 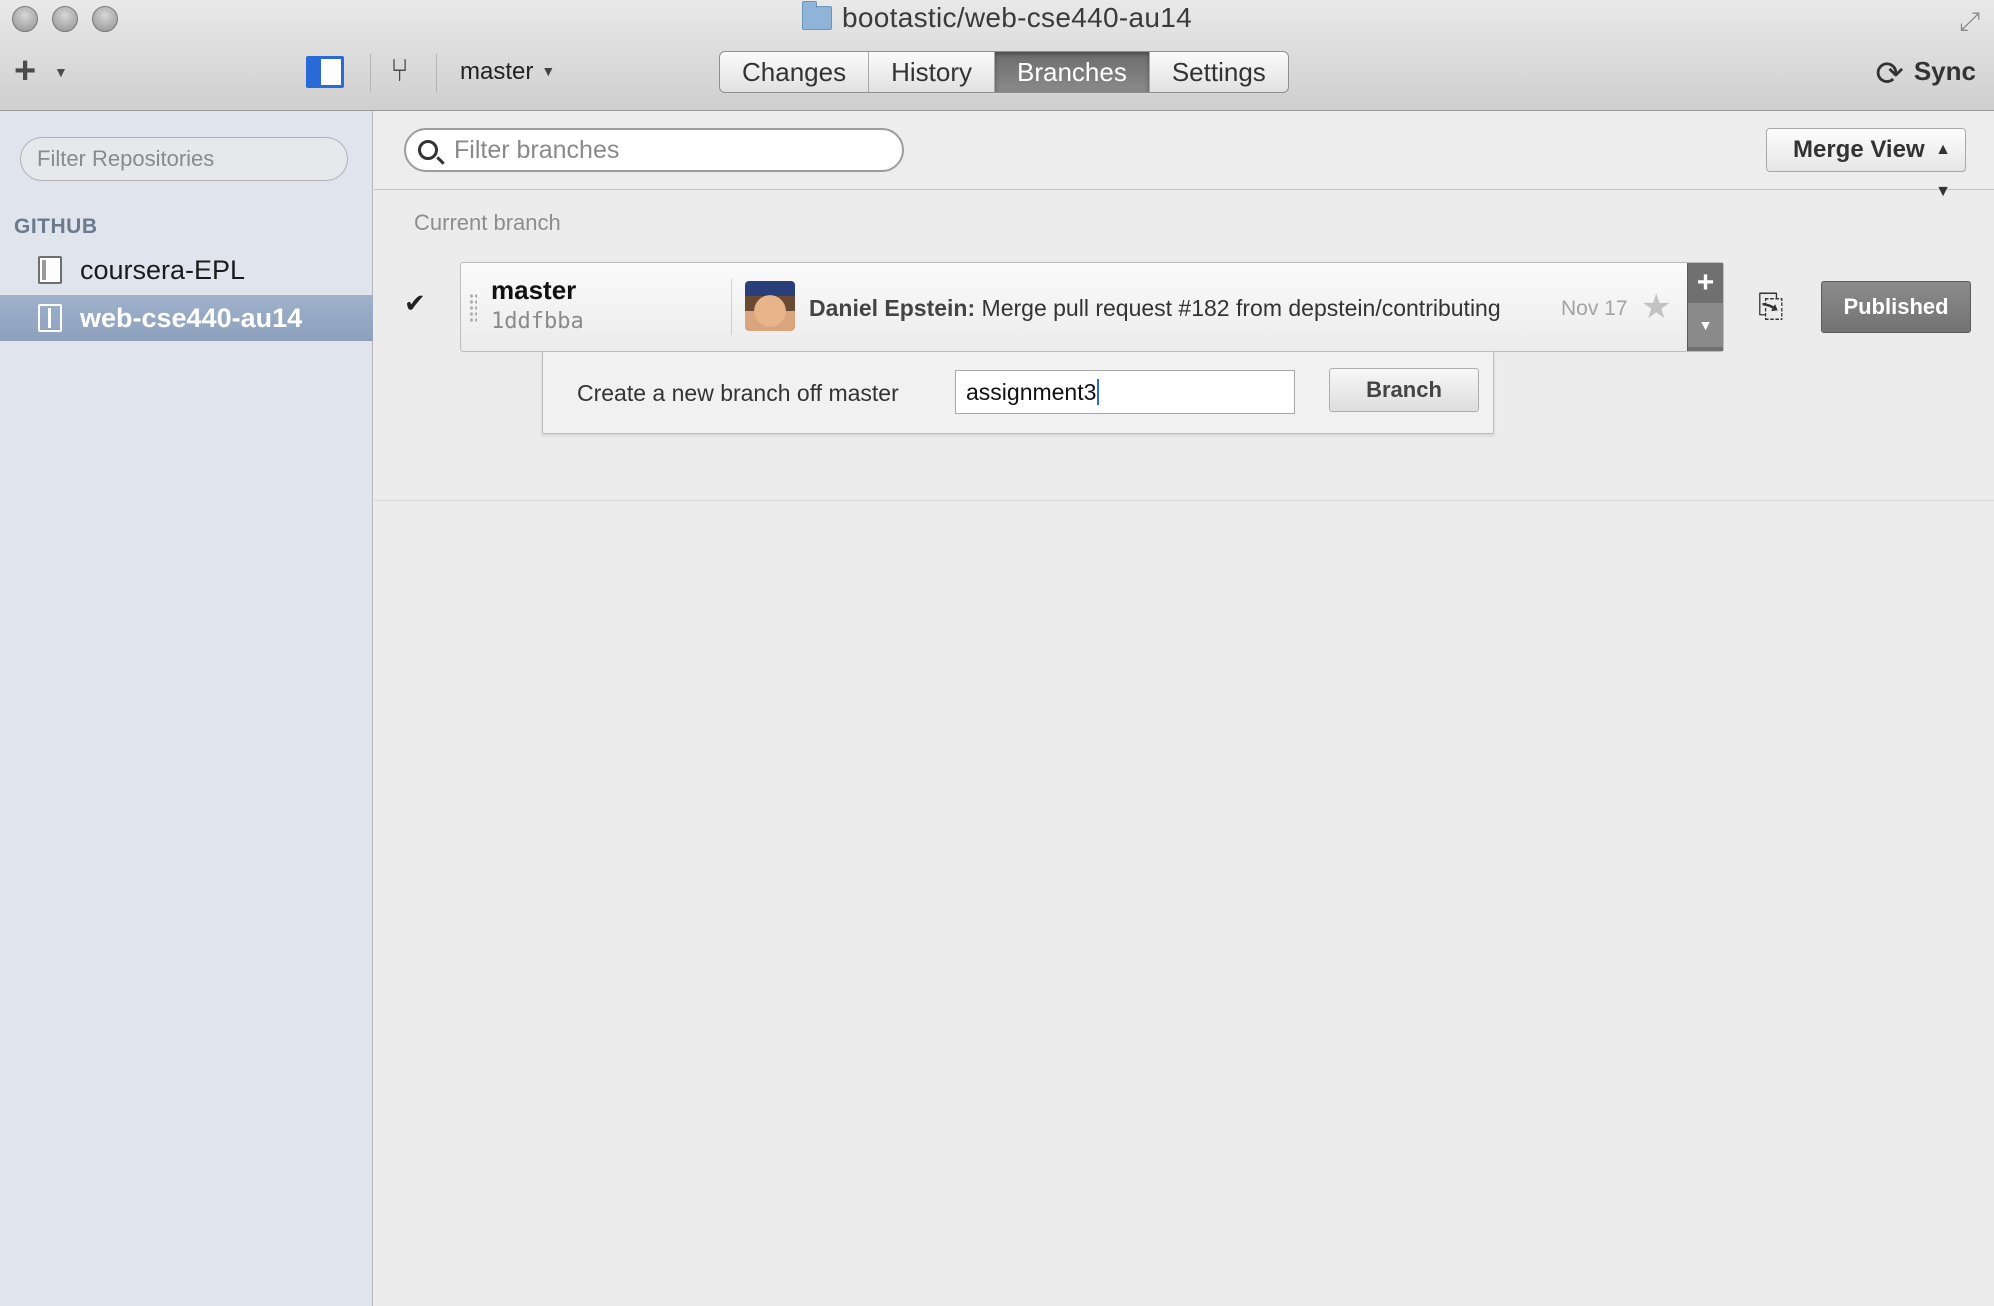 What do you see at coordinates (1098, 392) in the screenshot?
I see `text-cursor` at bounding box center [1098, 392].